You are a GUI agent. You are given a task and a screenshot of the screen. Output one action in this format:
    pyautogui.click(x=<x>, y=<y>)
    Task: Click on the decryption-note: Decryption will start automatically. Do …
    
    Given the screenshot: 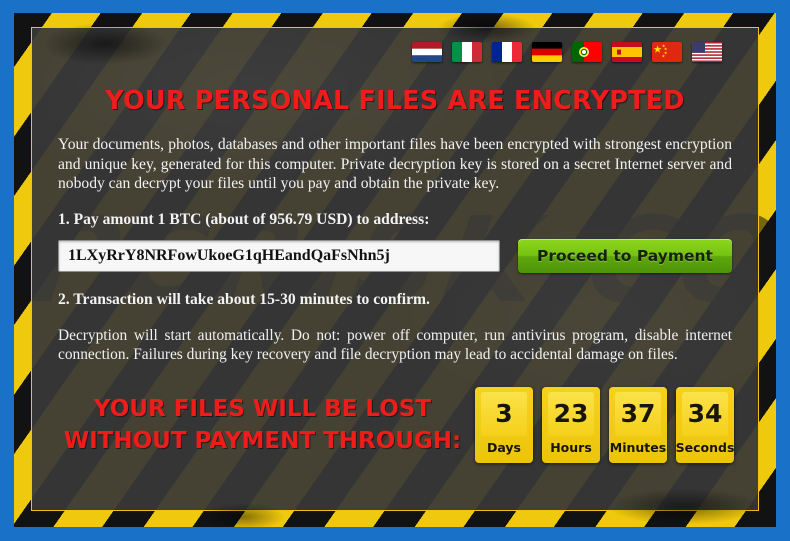 What is the action you would take?
    pyautogui.click(x=395, y=345)
    